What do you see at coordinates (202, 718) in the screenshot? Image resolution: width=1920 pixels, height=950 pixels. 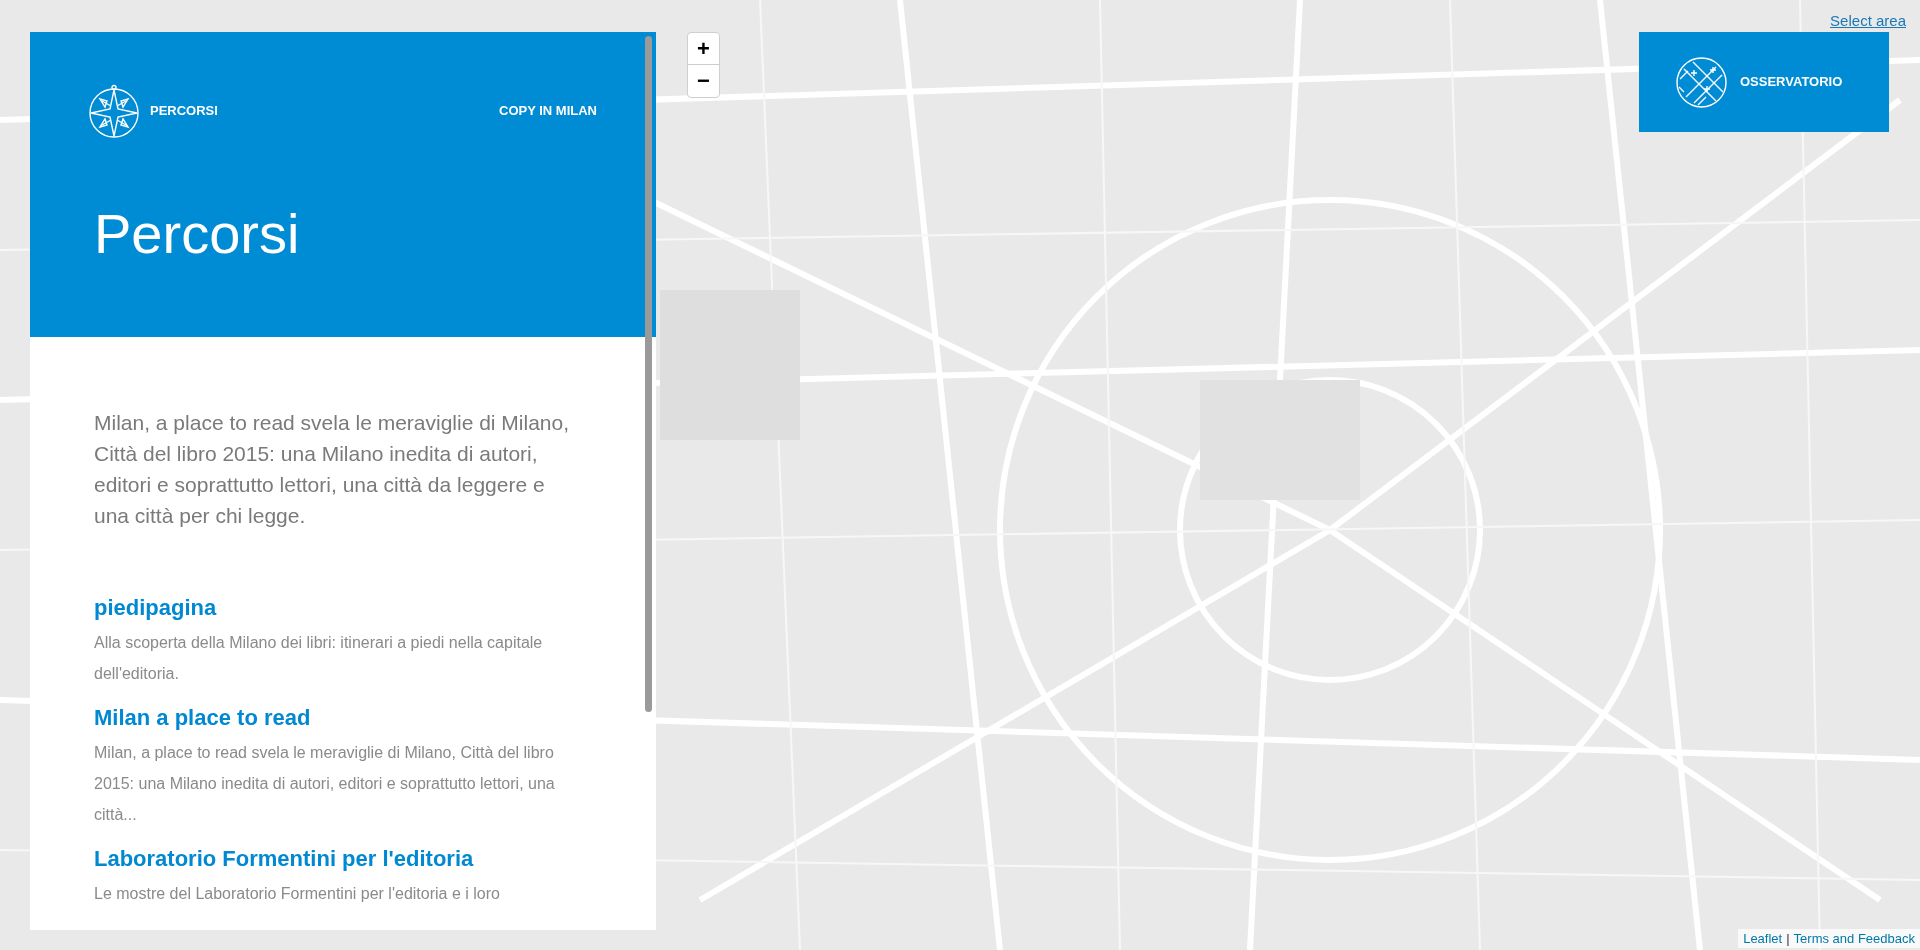 I see `route-title-link: Milan a place to read` at bounding box center [202, 718].